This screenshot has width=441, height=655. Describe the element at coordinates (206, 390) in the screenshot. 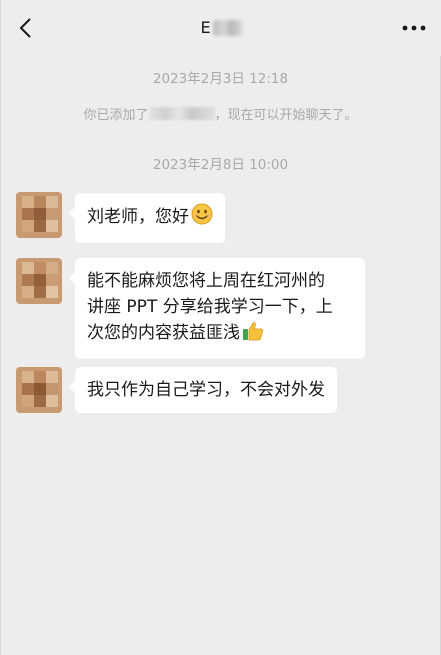

I see `message-text: 我只作为自己学习，不会对外发` at that location.